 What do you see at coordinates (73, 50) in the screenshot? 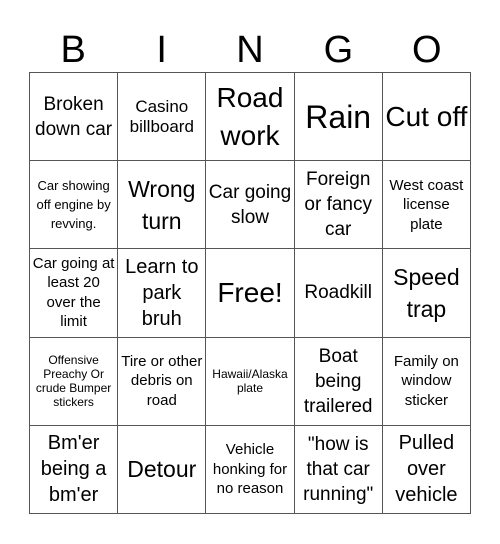
I see `header-letter-b: B` at bounding box center [73, 50].